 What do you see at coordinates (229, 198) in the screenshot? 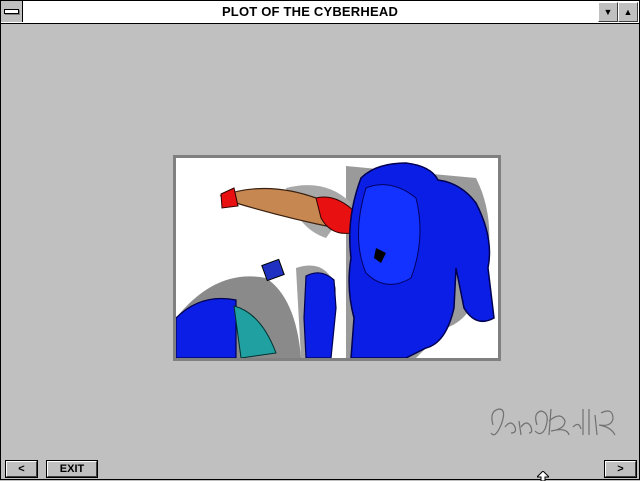
I see `shoe-shape` at bounding box center [229, 198].